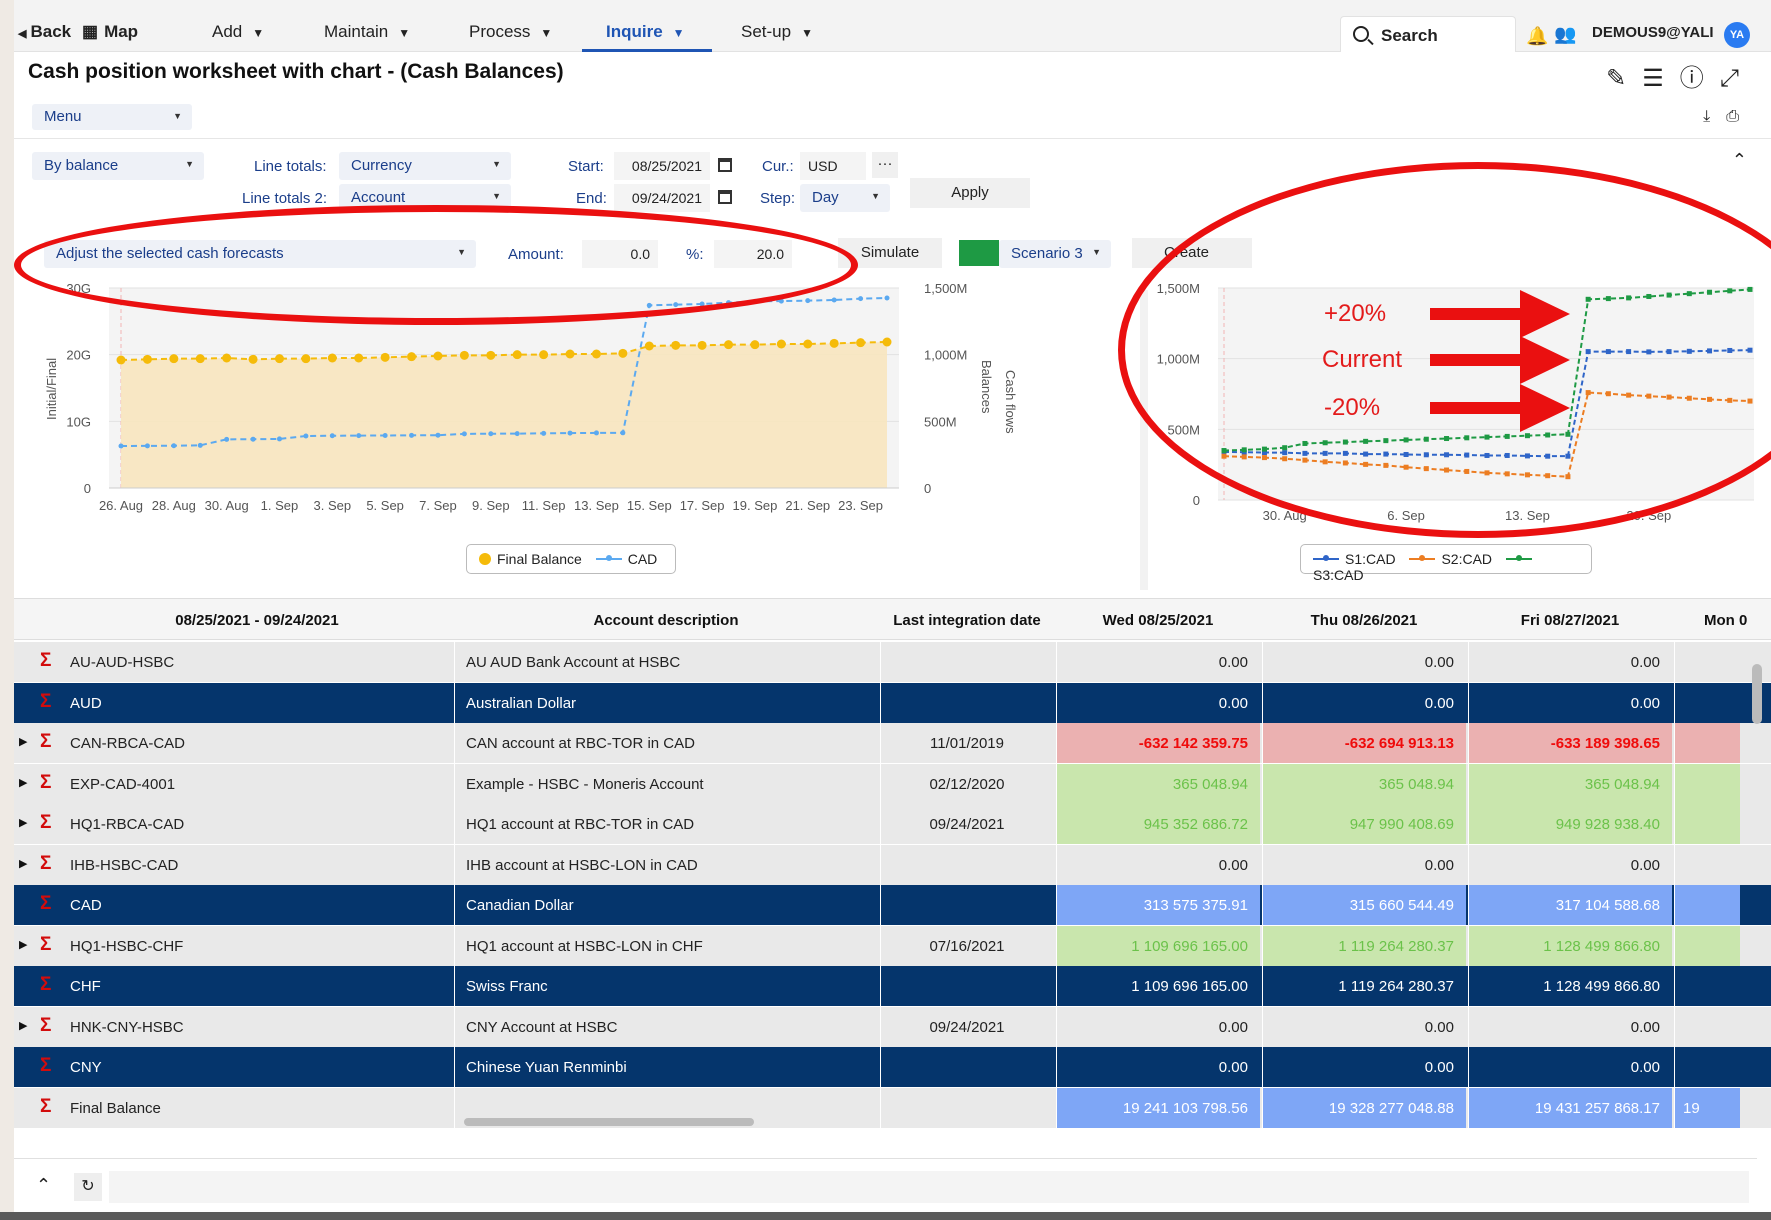 Image resolution: width=1771 pixels, height=1220 pixels. I want to click on scenario-select: Scenario 3 ▼, so click(1055, 254).